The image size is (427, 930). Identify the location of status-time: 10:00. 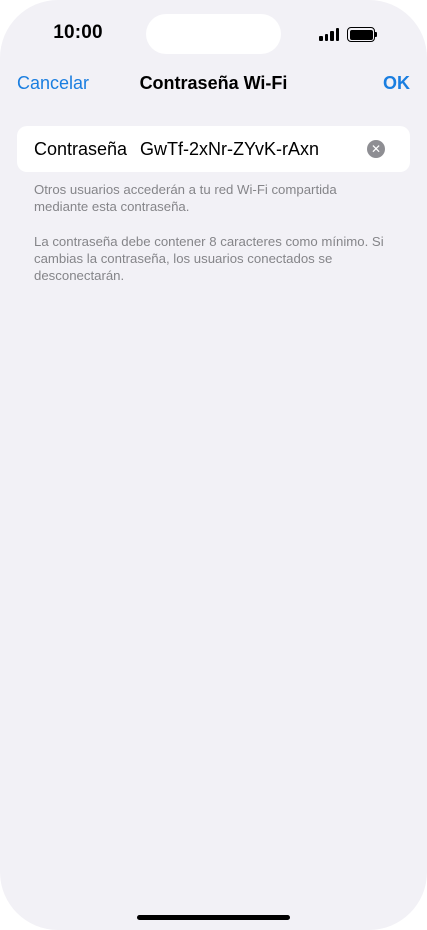
(78, 32).